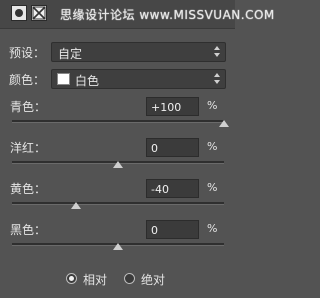 This screenshot has width=320, height=298. What do you see at coordinates (138, 52) in the screenshot?
I see `preset-dropdown: 自定` at bounding box center [138, 52].